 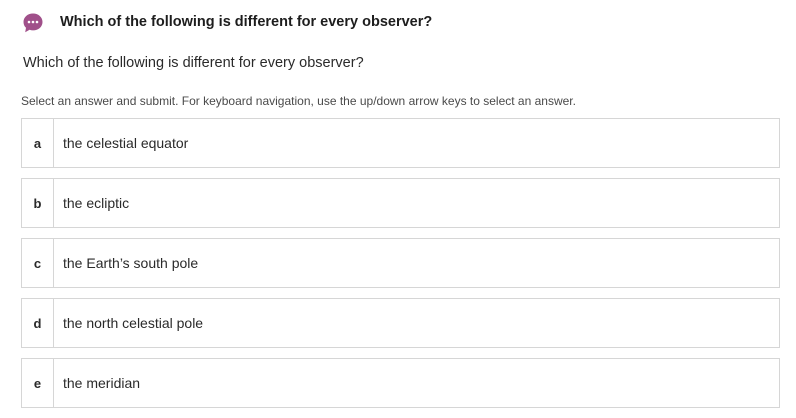 What do you see at coordinates (400, 383) in the screenshot?
I see `answer-option-e: e the meridian` at bounding box center [400, 383].